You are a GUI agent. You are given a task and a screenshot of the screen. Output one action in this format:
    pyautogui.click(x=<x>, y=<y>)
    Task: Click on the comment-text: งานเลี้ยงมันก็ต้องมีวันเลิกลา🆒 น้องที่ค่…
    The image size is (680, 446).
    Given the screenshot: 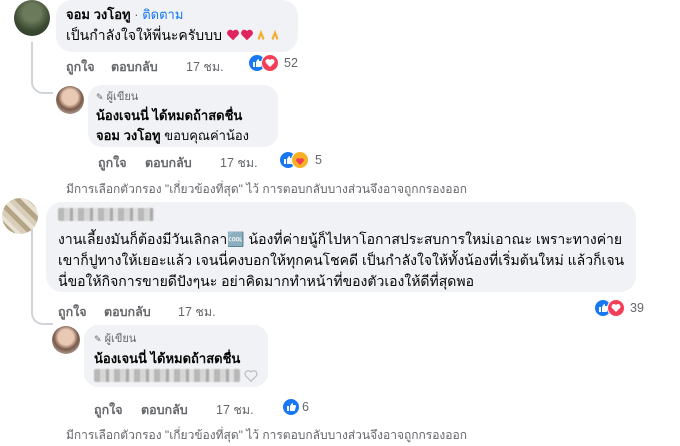 What is the action you would take?
    pyautogui.click(x=341, y=260)
    